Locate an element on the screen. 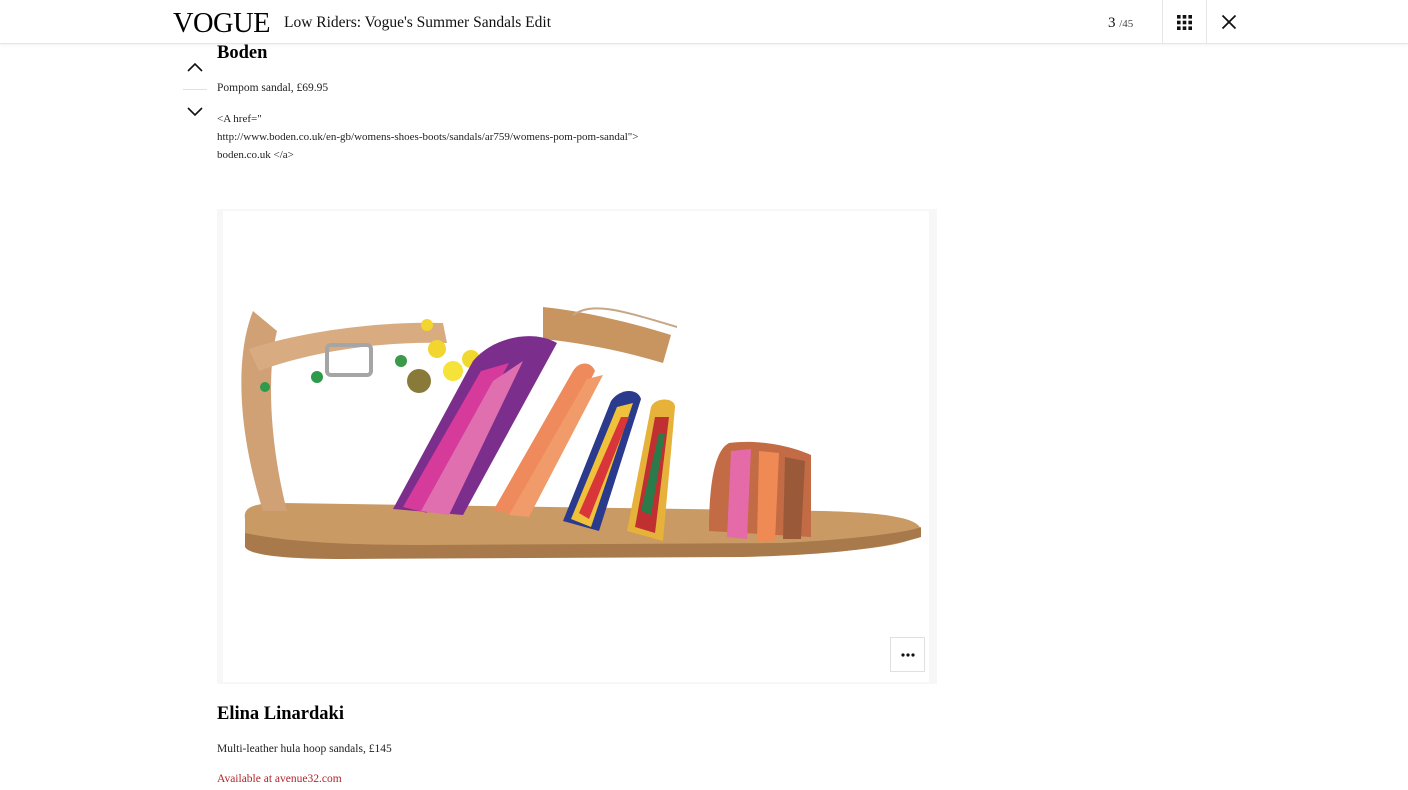  counter-current: 3 is located at coordinates (1112, 23).